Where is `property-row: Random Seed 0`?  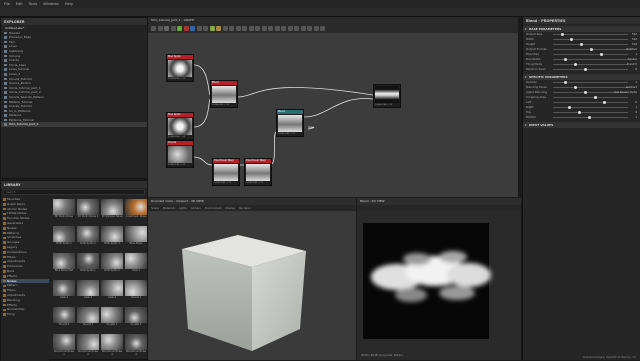 property-row: Random Seed 0 is located at coordinates (581, 69).